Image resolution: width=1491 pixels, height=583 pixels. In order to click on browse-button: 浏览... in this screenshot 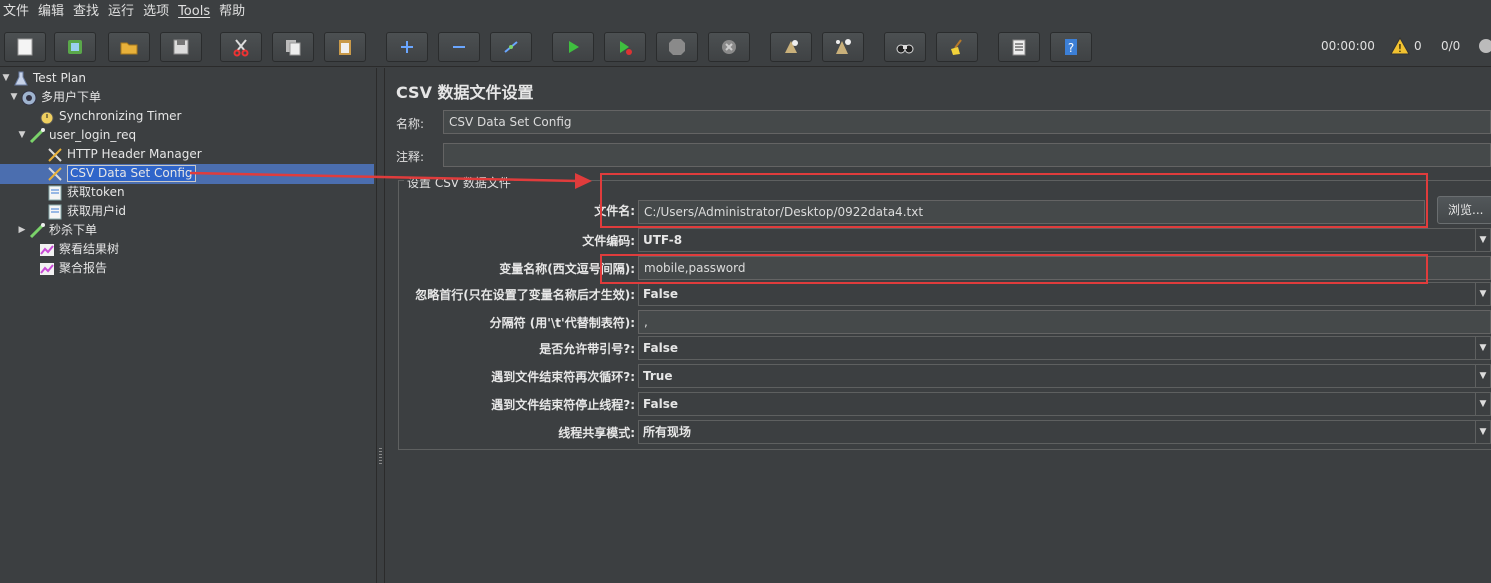, I will do `click(1464, 210)`.